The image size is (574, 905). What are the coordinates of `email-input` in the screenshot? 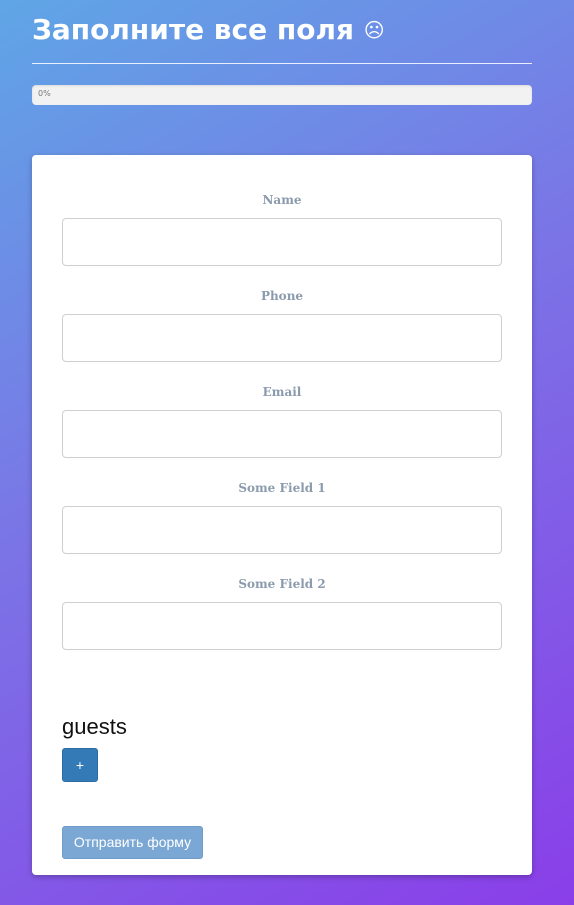 It's located at (282, 434).